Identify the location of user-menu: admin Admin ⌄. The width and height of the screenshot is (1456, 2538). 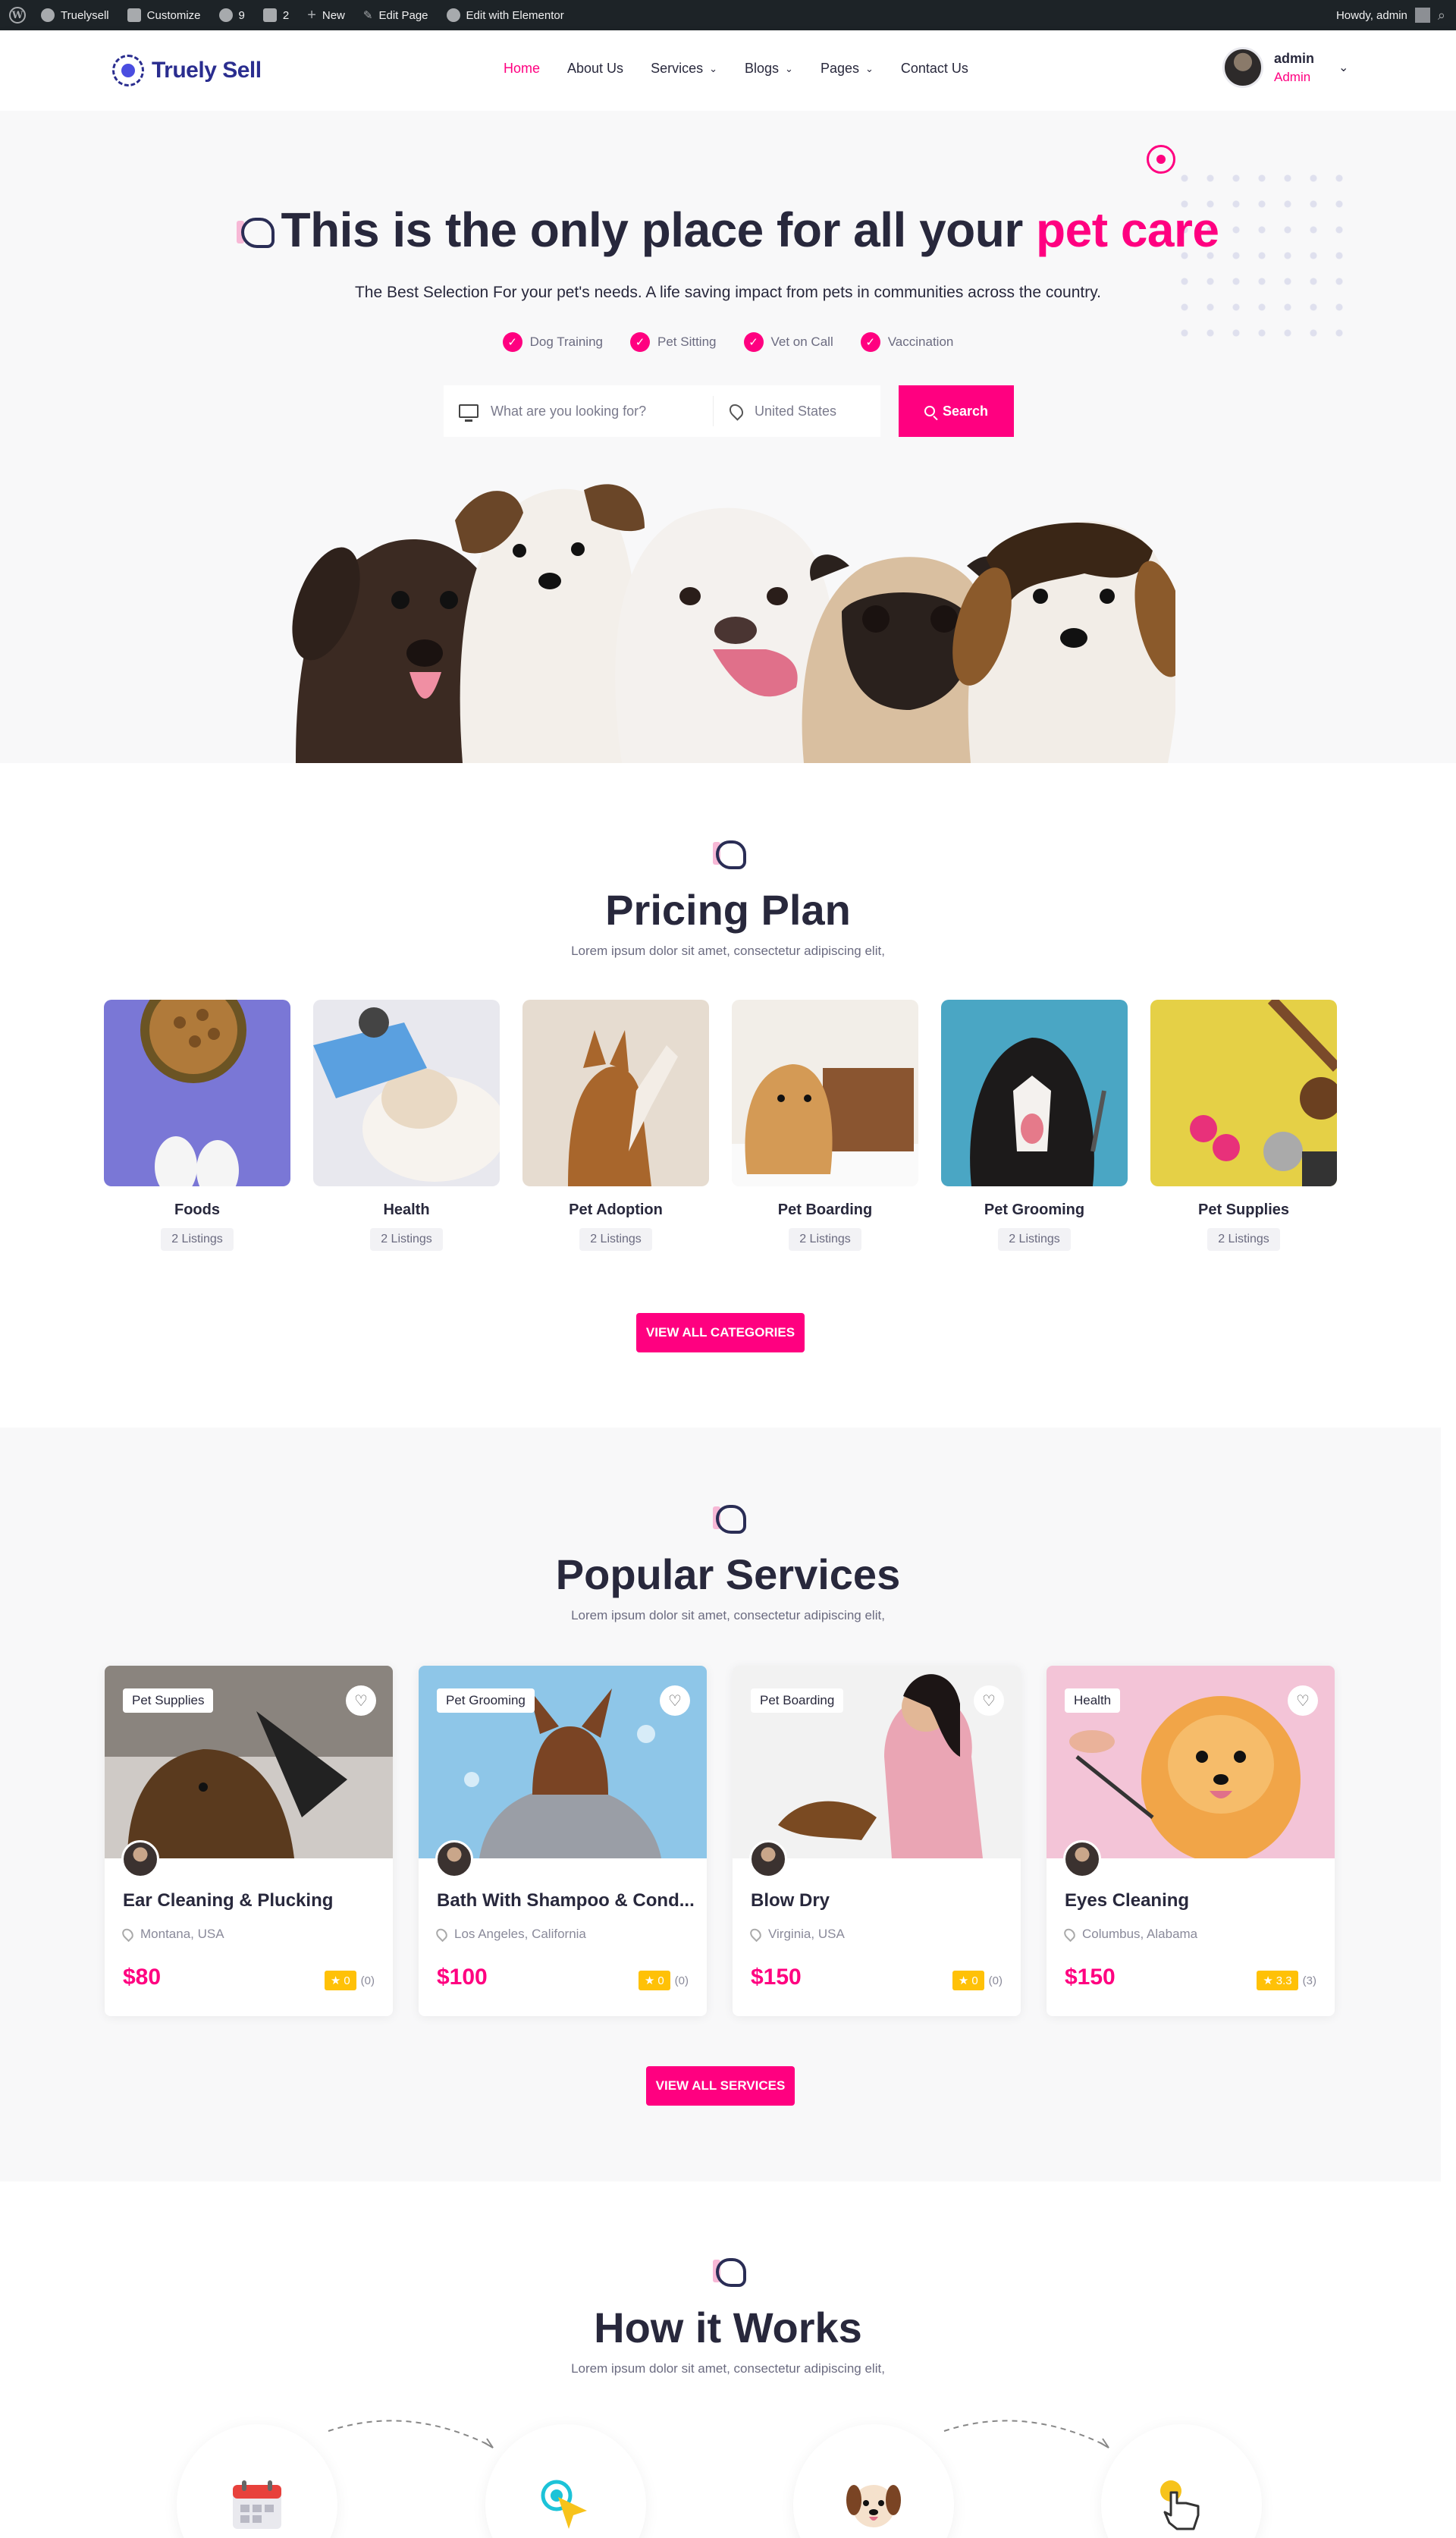
(1285, 68).